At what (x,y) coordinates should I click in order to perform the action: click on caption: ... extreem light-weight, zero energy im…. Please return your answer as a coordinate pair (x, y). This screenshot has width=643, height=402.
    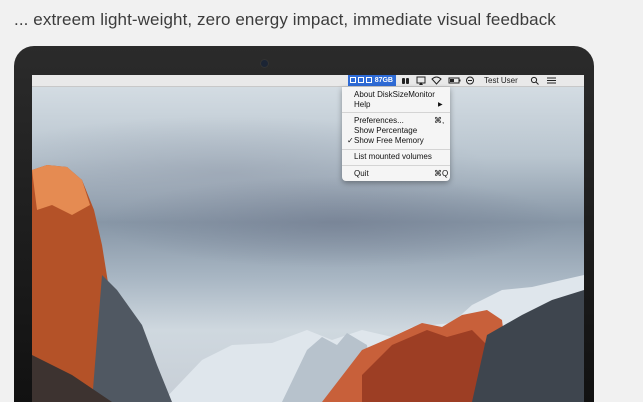
    Looking at the image, I should click on (285, 19).